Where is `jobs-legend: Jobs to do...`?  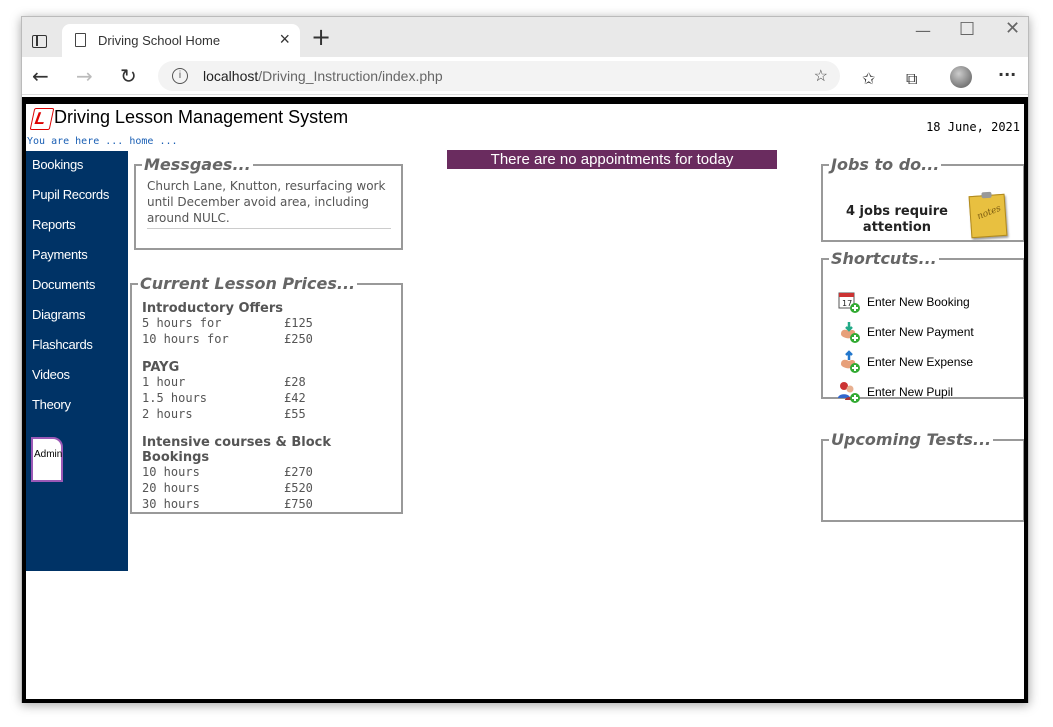
jobs-legend: Jobs to do... is located at coordinates (885, 164).